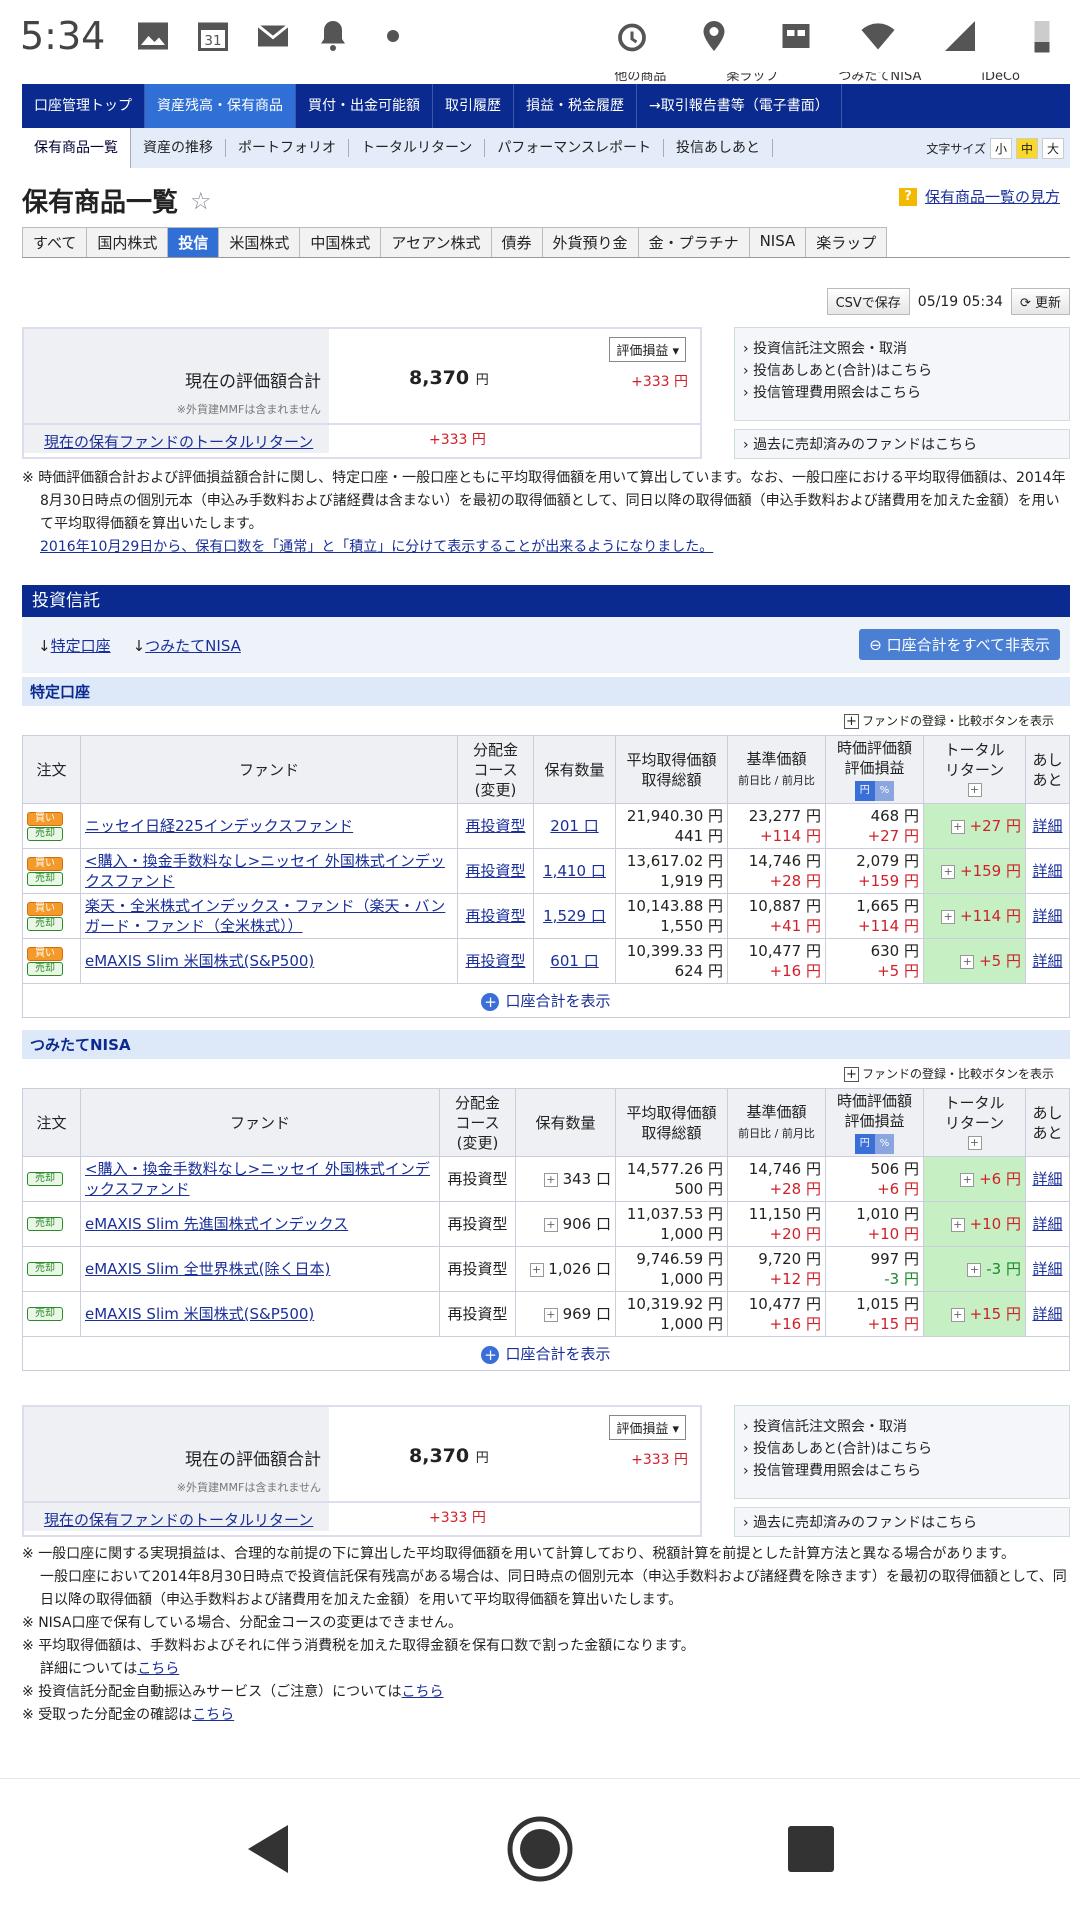 This screenshot has width=1080, height=1920. Describe the element at coordinates (647, 1427) in the screenshot. I see `summary-select: 評価損益 ▾` at that location.